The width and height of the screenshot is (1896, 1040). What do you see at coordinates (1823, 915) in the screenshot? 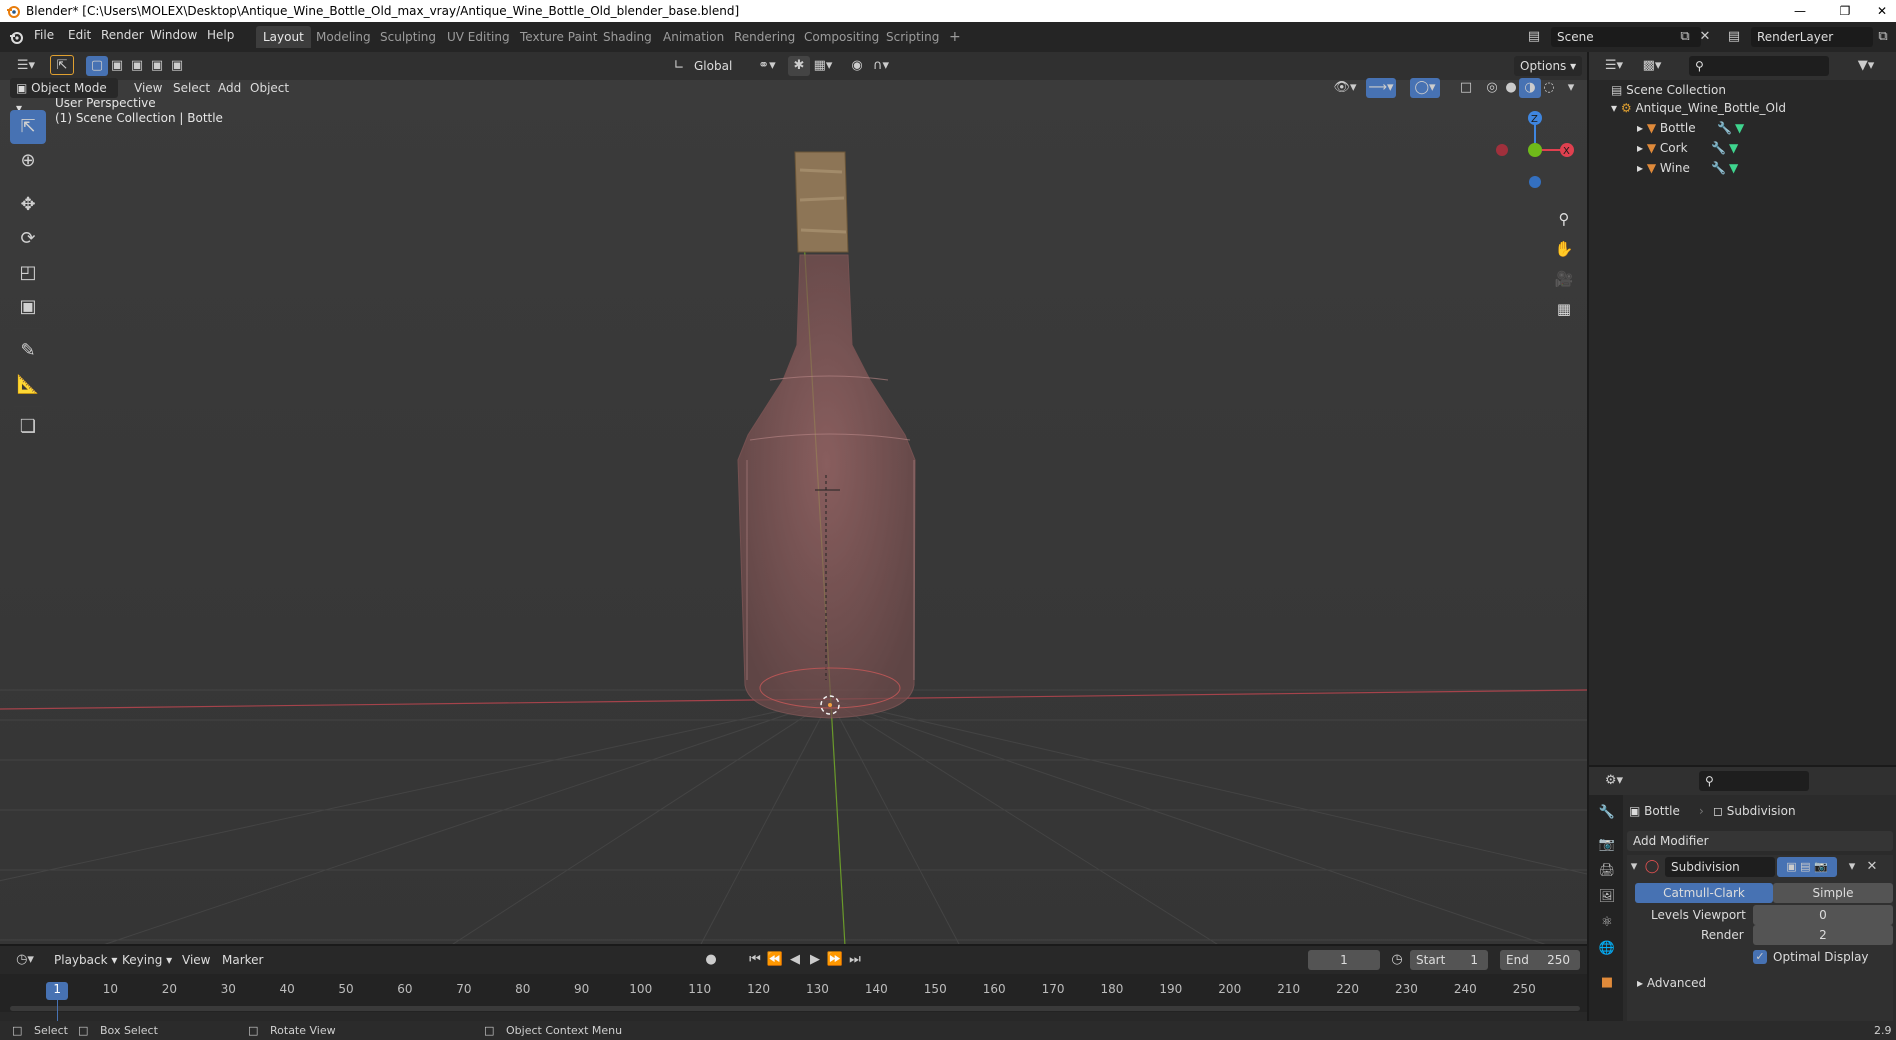
I see `levels-viewport-field: 0` at bounding box center [1823, 915].